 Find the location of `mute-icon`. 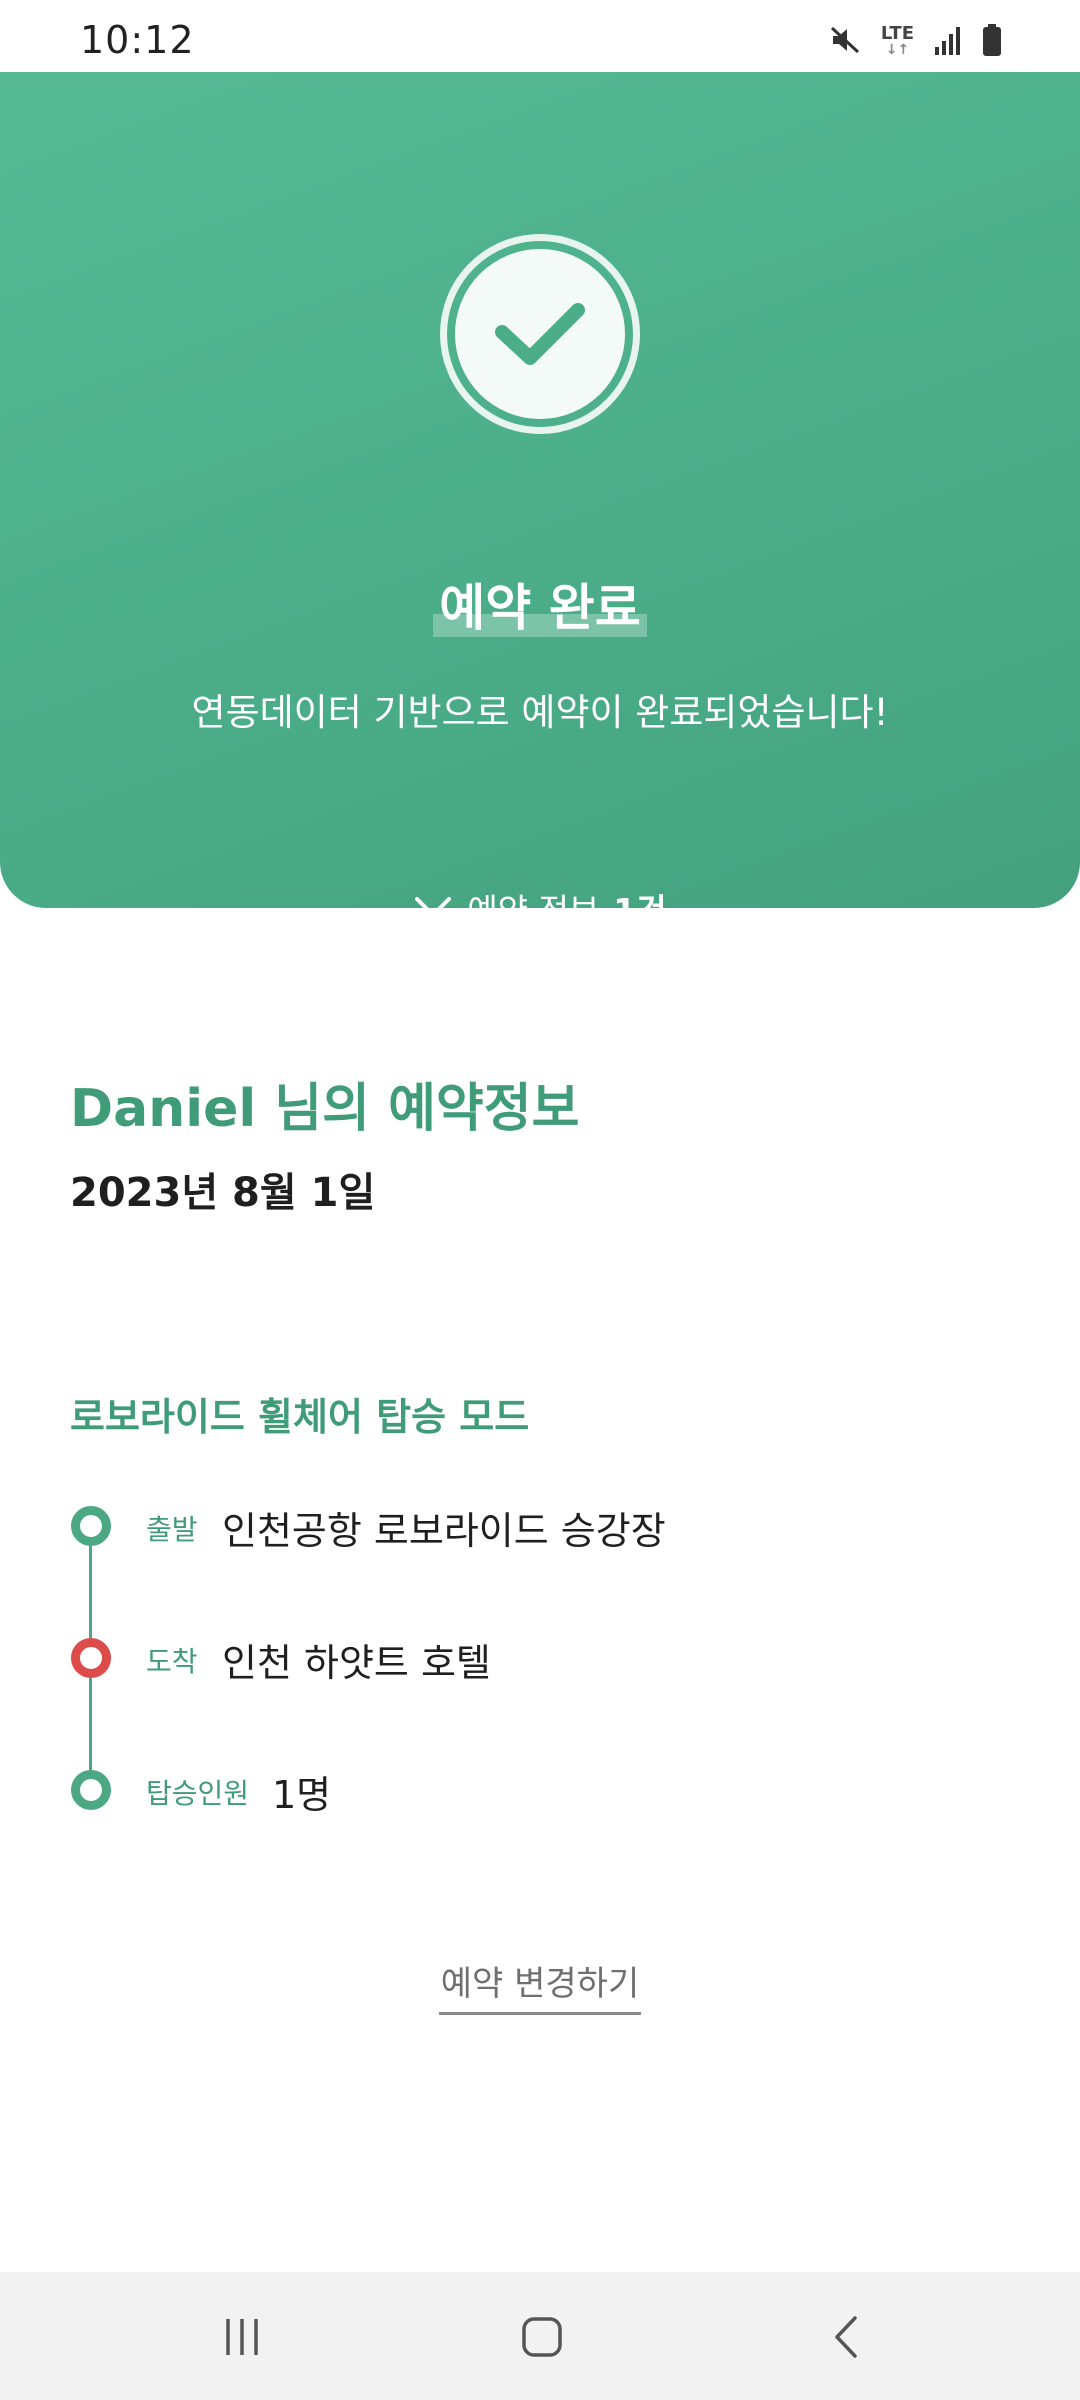

mute-icon is located at coordinates (845, 42).